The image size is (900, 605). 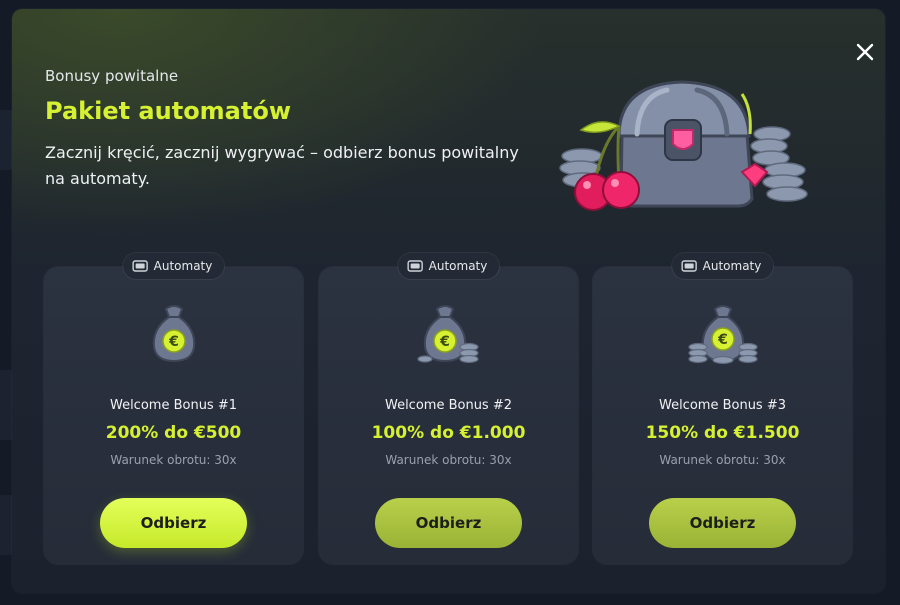 I want to click on bonus-value: 200% do €500, so click(x=173, y=433).